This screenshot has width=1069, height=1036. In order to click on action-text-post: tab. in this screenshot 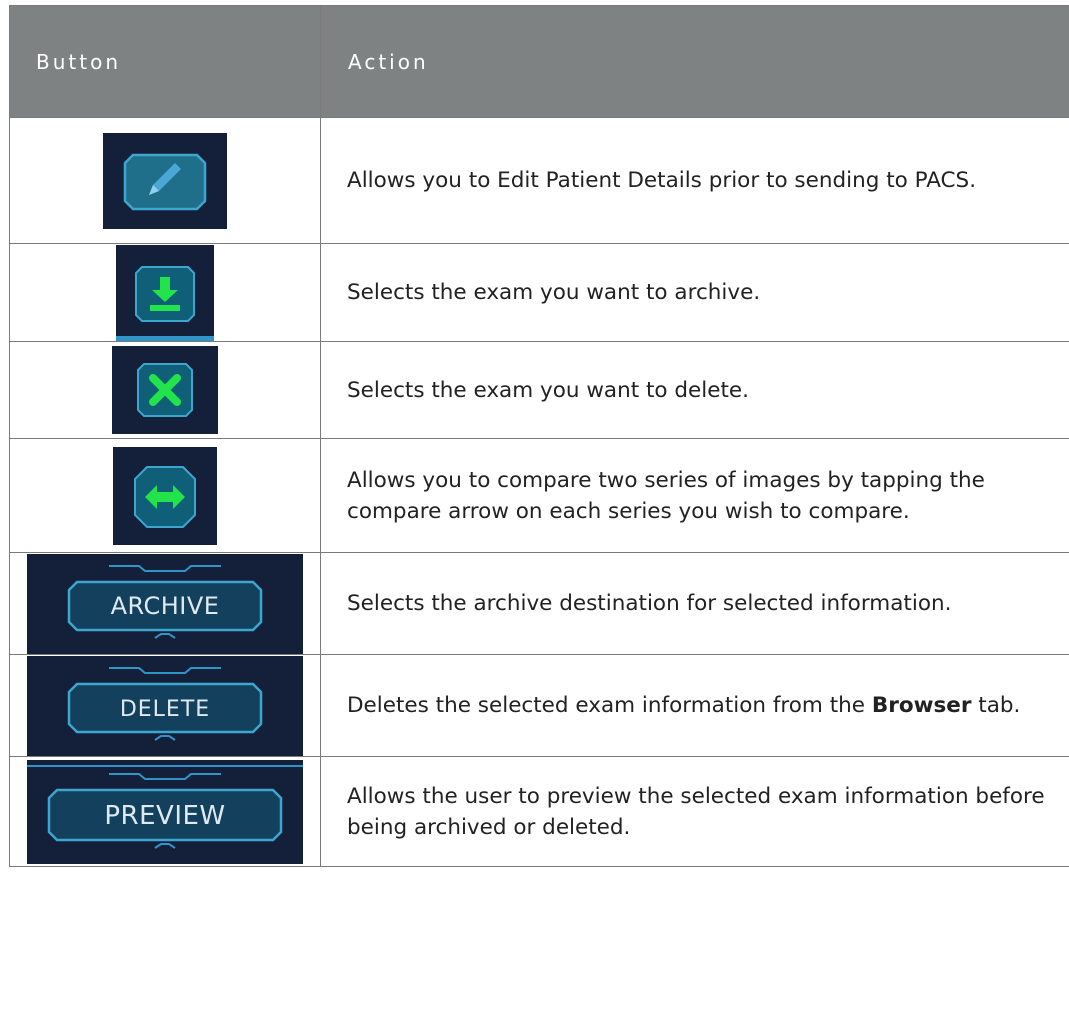, I will do `click(996, 705)`.